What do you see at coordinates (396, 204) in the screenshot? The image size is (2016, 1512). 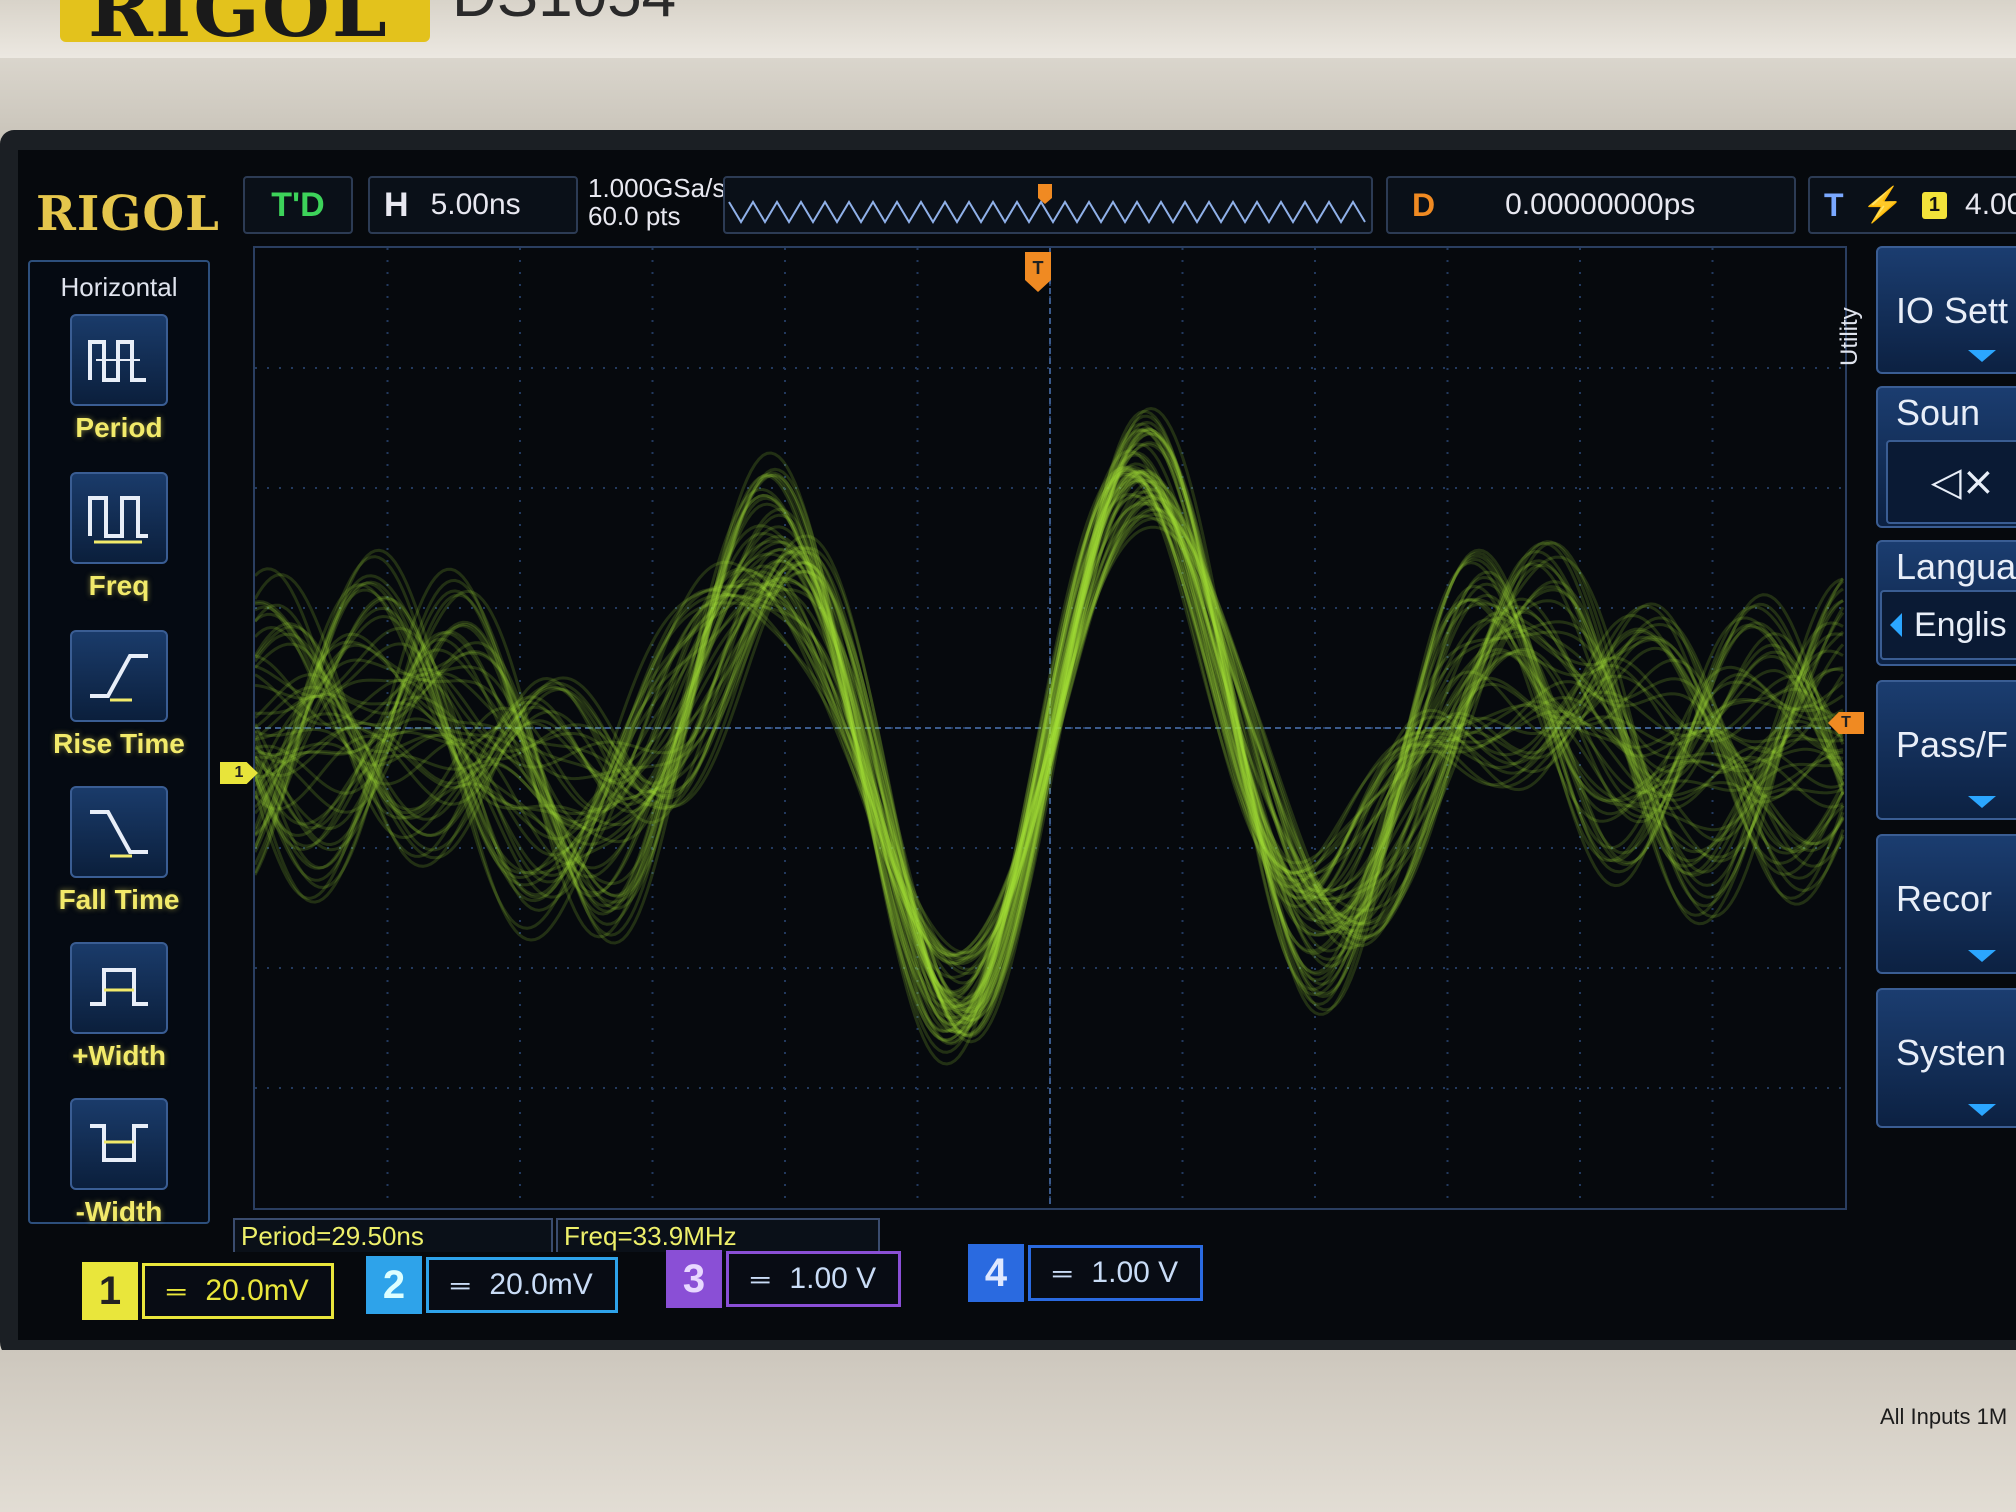 I see `horizontal-label: H` at bounding box center [396, 204].